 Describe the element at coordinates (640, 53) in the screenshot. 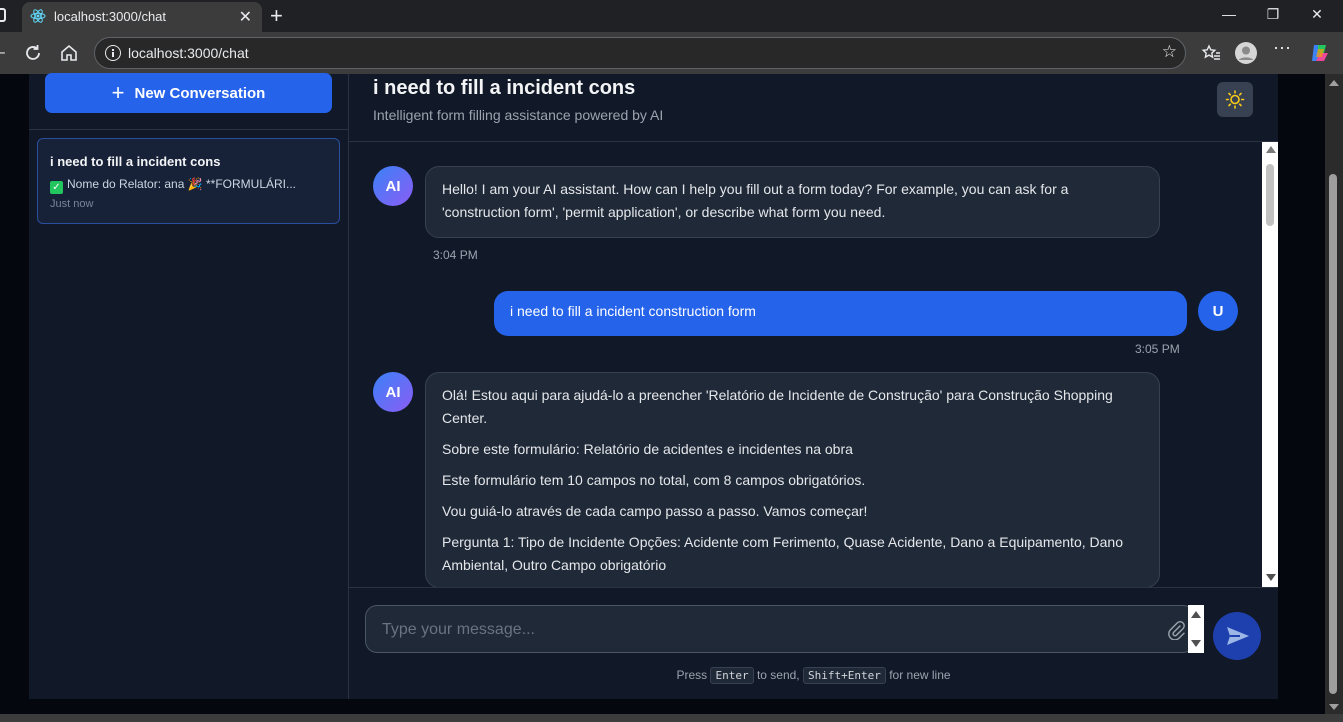

I see `address-bar: localhost:3000/chat ☆` at that location.